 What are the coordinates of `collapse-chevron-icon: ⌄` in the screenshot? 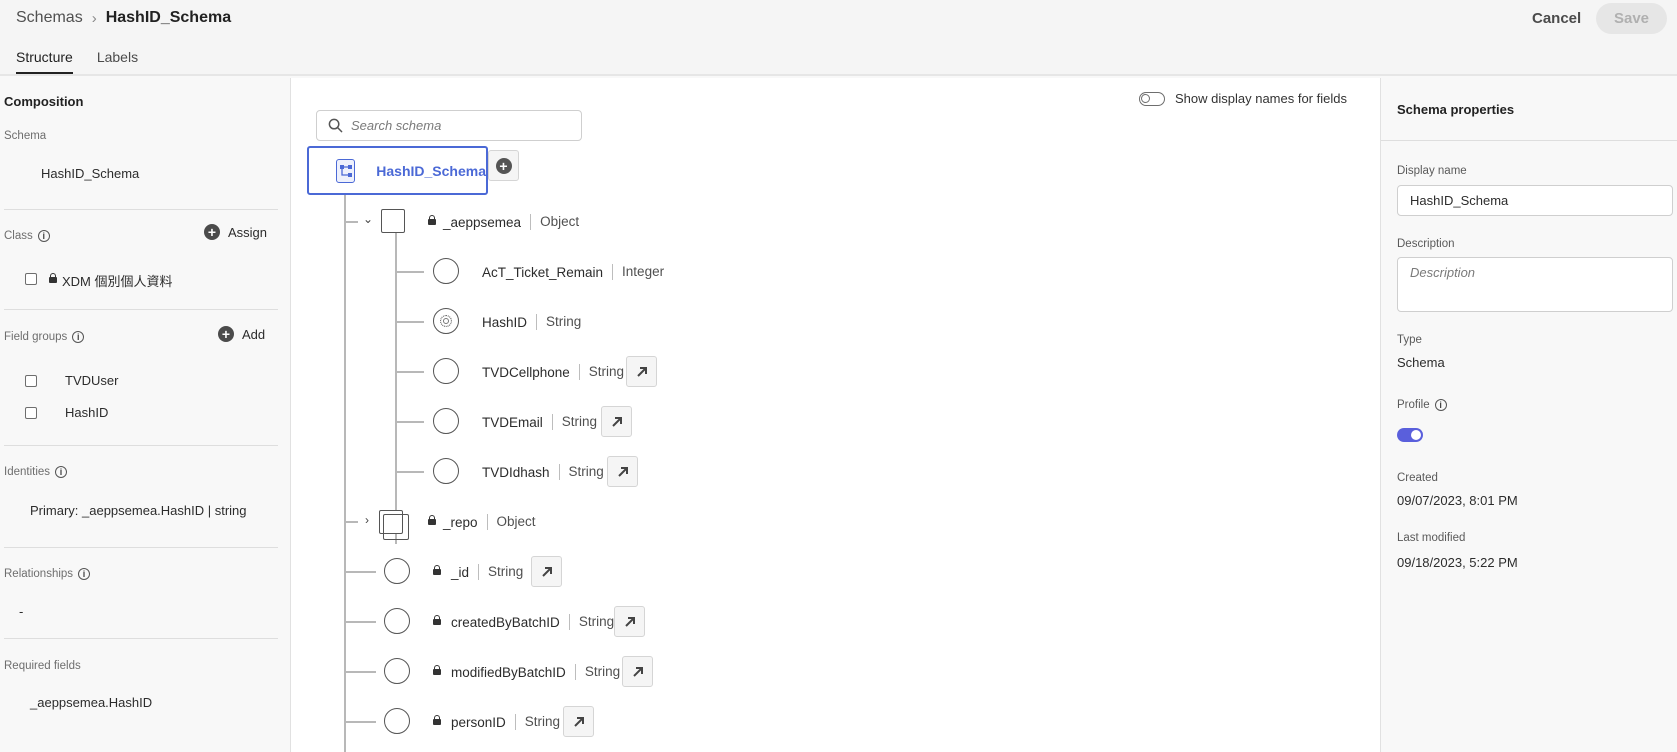 It's located at (368, 219).